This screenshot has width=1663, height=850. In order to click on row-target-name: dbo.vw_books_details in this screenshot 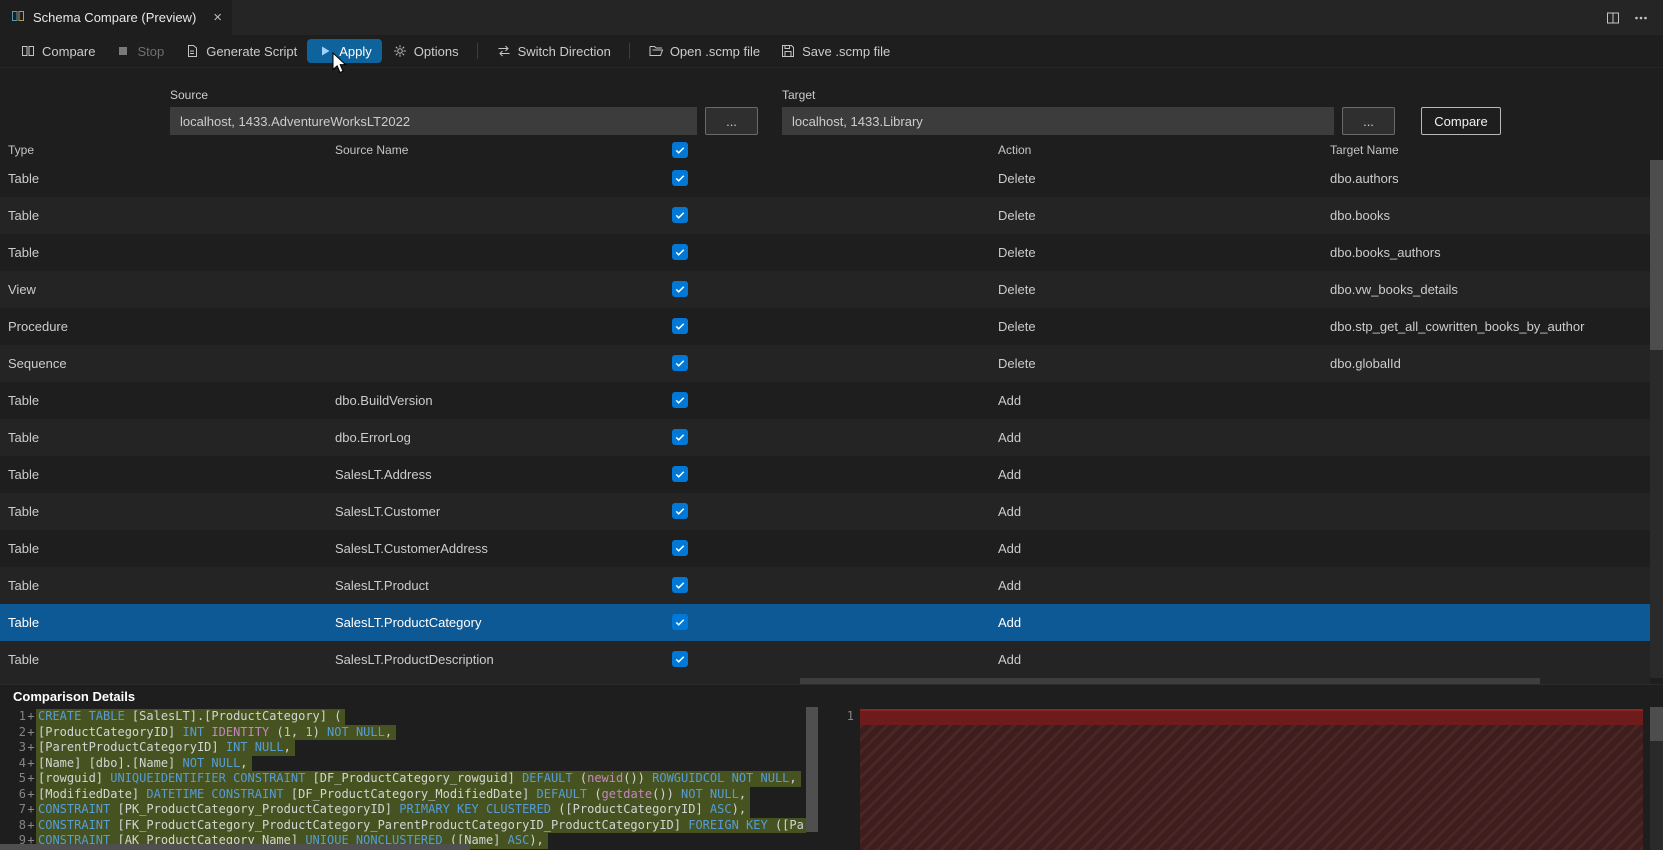, I will do `click(1394, 289)`.